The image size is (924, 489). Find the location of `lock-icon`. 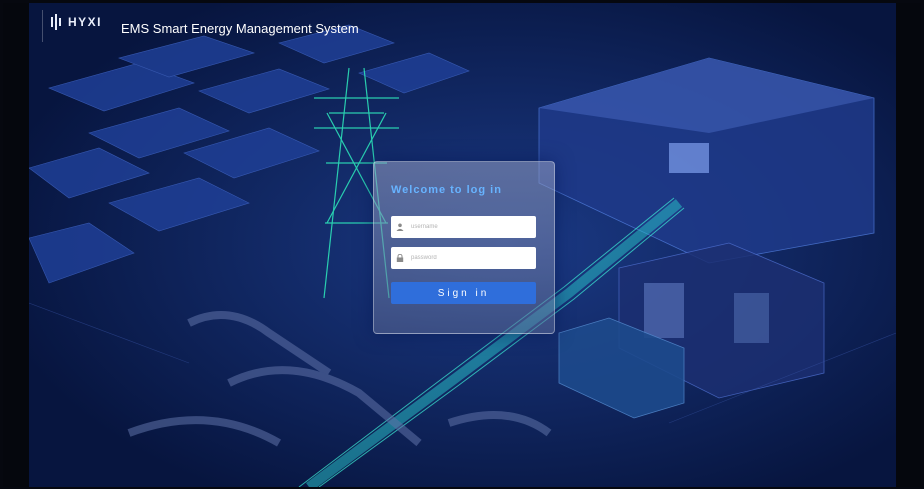

lock-icon is located at coordinates (400, 258).